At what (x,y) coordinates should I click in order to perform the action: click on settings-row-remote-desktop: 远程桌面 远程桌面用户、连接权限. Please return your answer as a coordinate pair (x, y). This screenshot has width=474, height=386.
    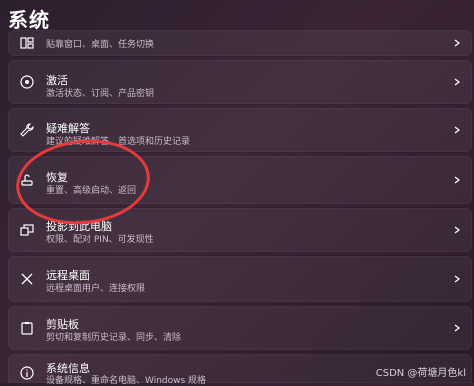
    Looking at the image, I should click on (240, 279).